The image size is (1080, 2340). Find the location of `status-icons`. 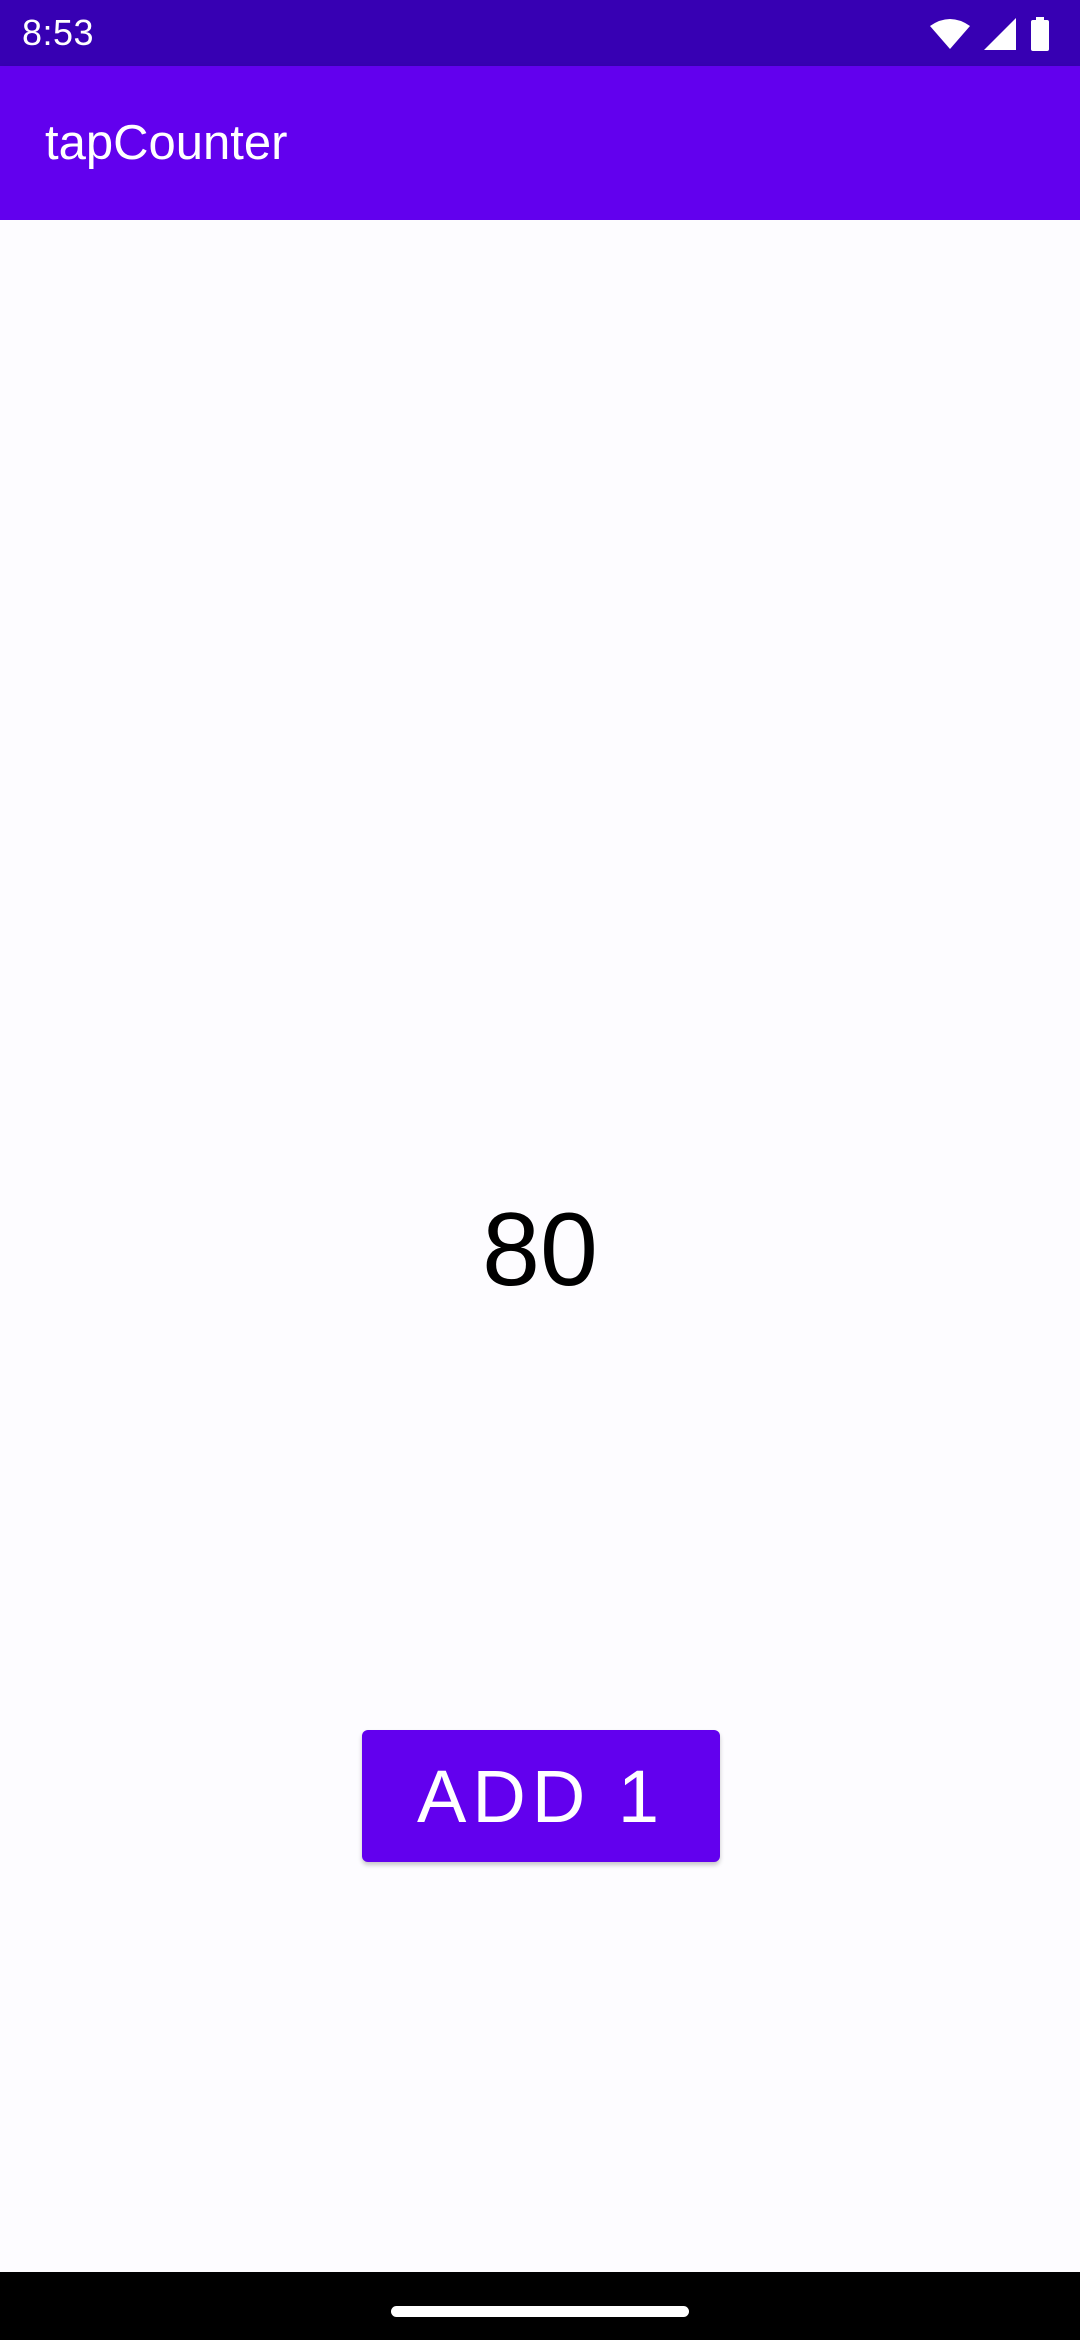

status-icons is located at coordinates (990, 34).